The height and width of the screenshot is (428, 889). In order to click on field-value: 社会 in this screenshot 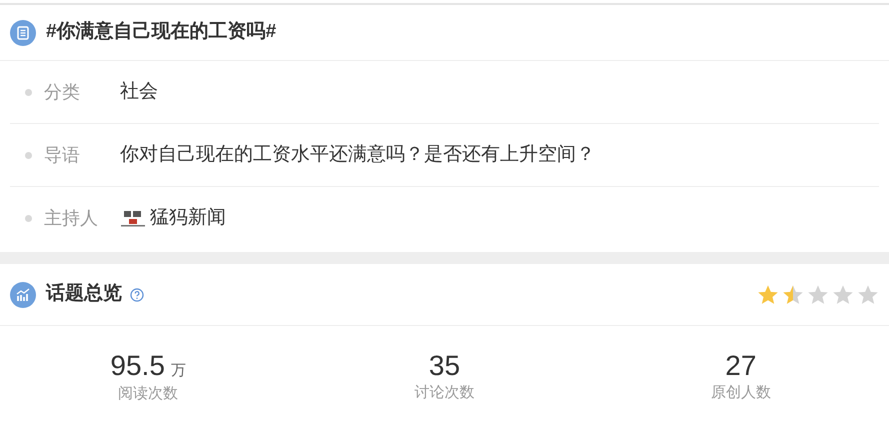, I will do `click(139, 92)`.